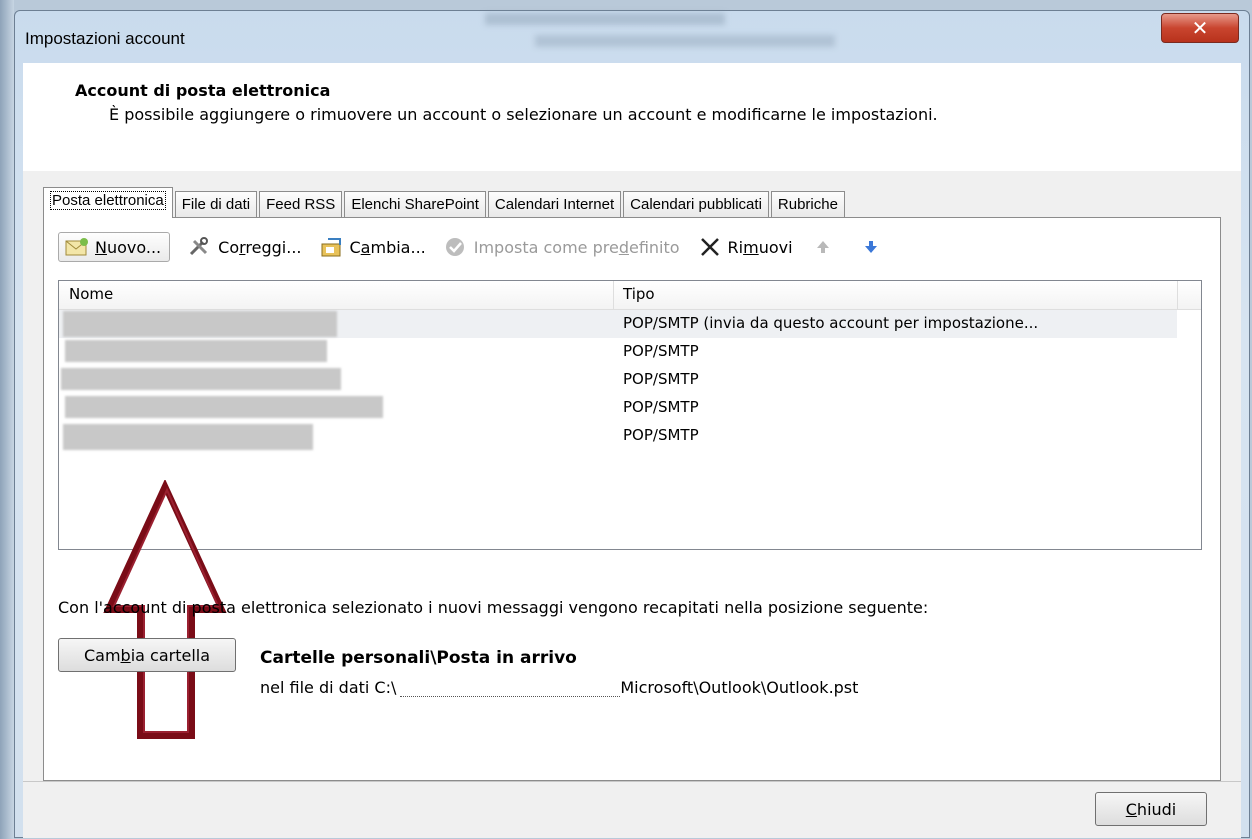  I want to click on tab-label: Calendari Internet, so click(554, 204).